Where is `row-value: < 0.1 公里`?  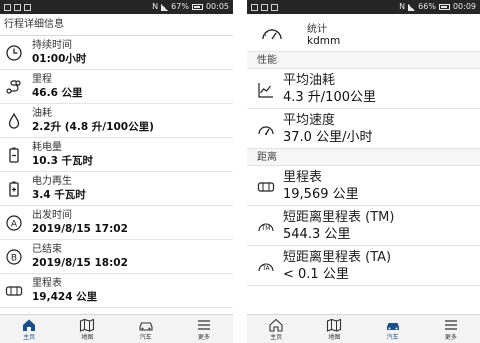 row-value: < 0.1 公里 is located at coordinates (316, 274).